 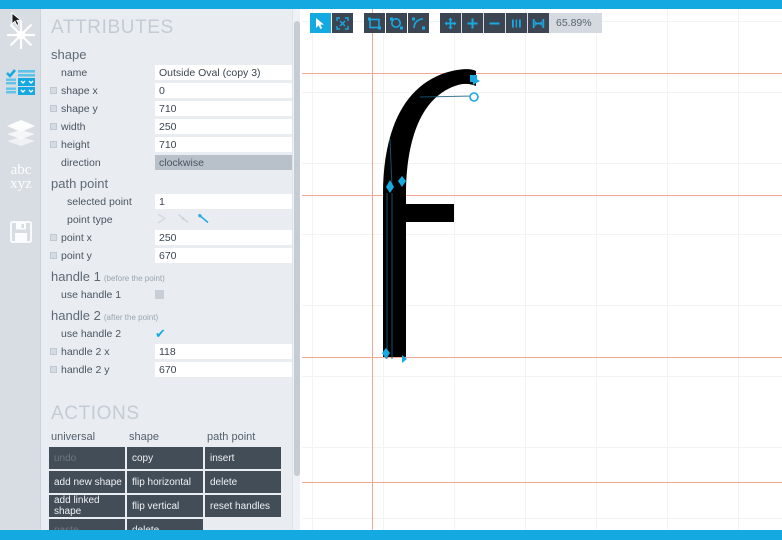 I want to click on action-insert-point-button: insert, so click(x=243, y=458).